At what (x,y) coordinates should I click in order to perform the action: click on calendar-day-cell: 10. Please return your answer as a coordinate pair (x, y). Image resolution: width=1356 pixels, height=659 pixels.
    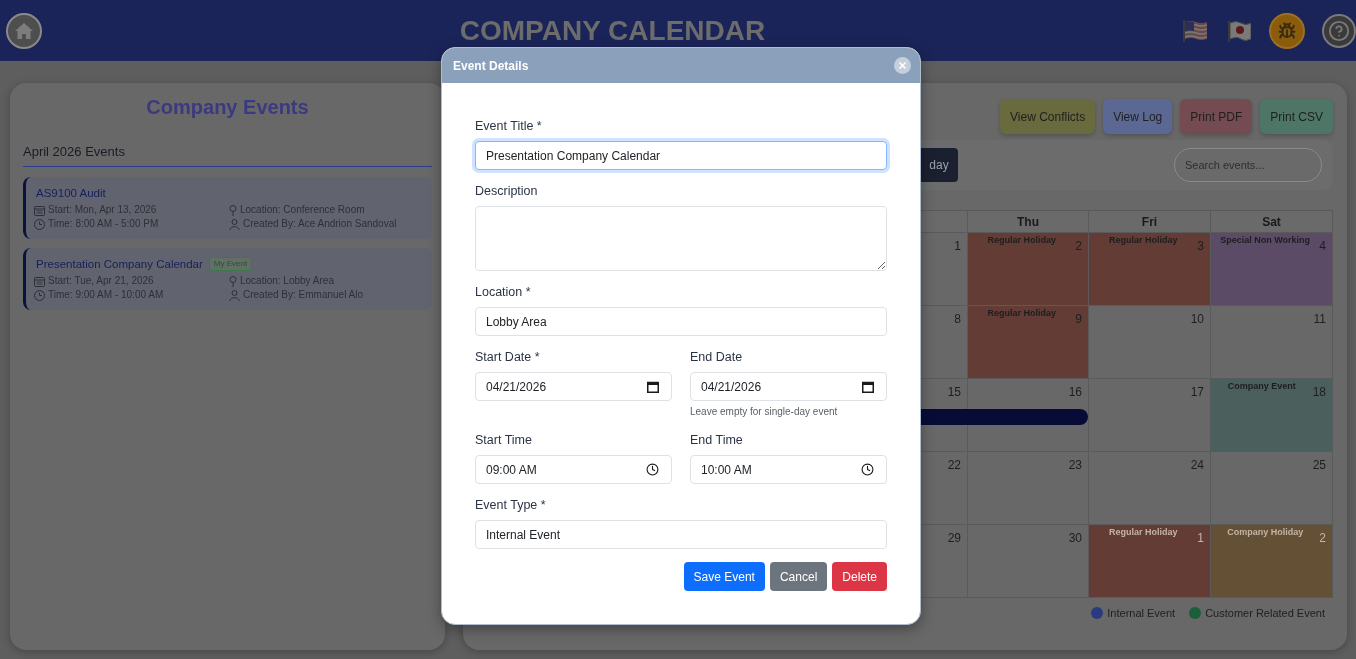
    Looking at the image, I should click on (1150, 342).